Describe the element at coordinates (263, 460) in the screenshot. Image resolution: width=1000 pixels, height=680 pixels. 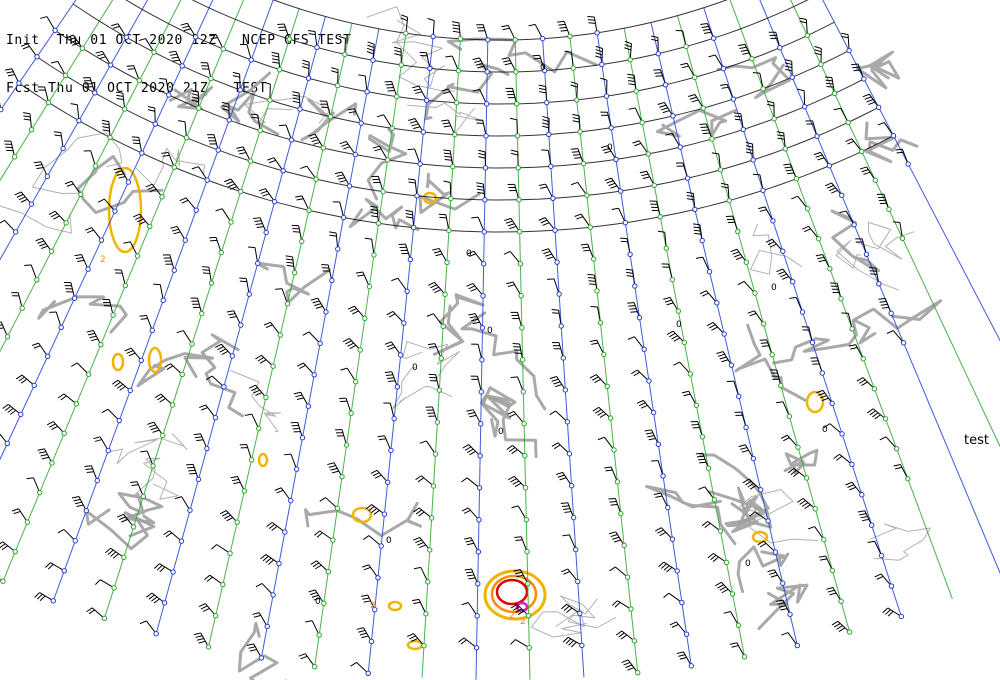
I see `contour-yellow` at that location.